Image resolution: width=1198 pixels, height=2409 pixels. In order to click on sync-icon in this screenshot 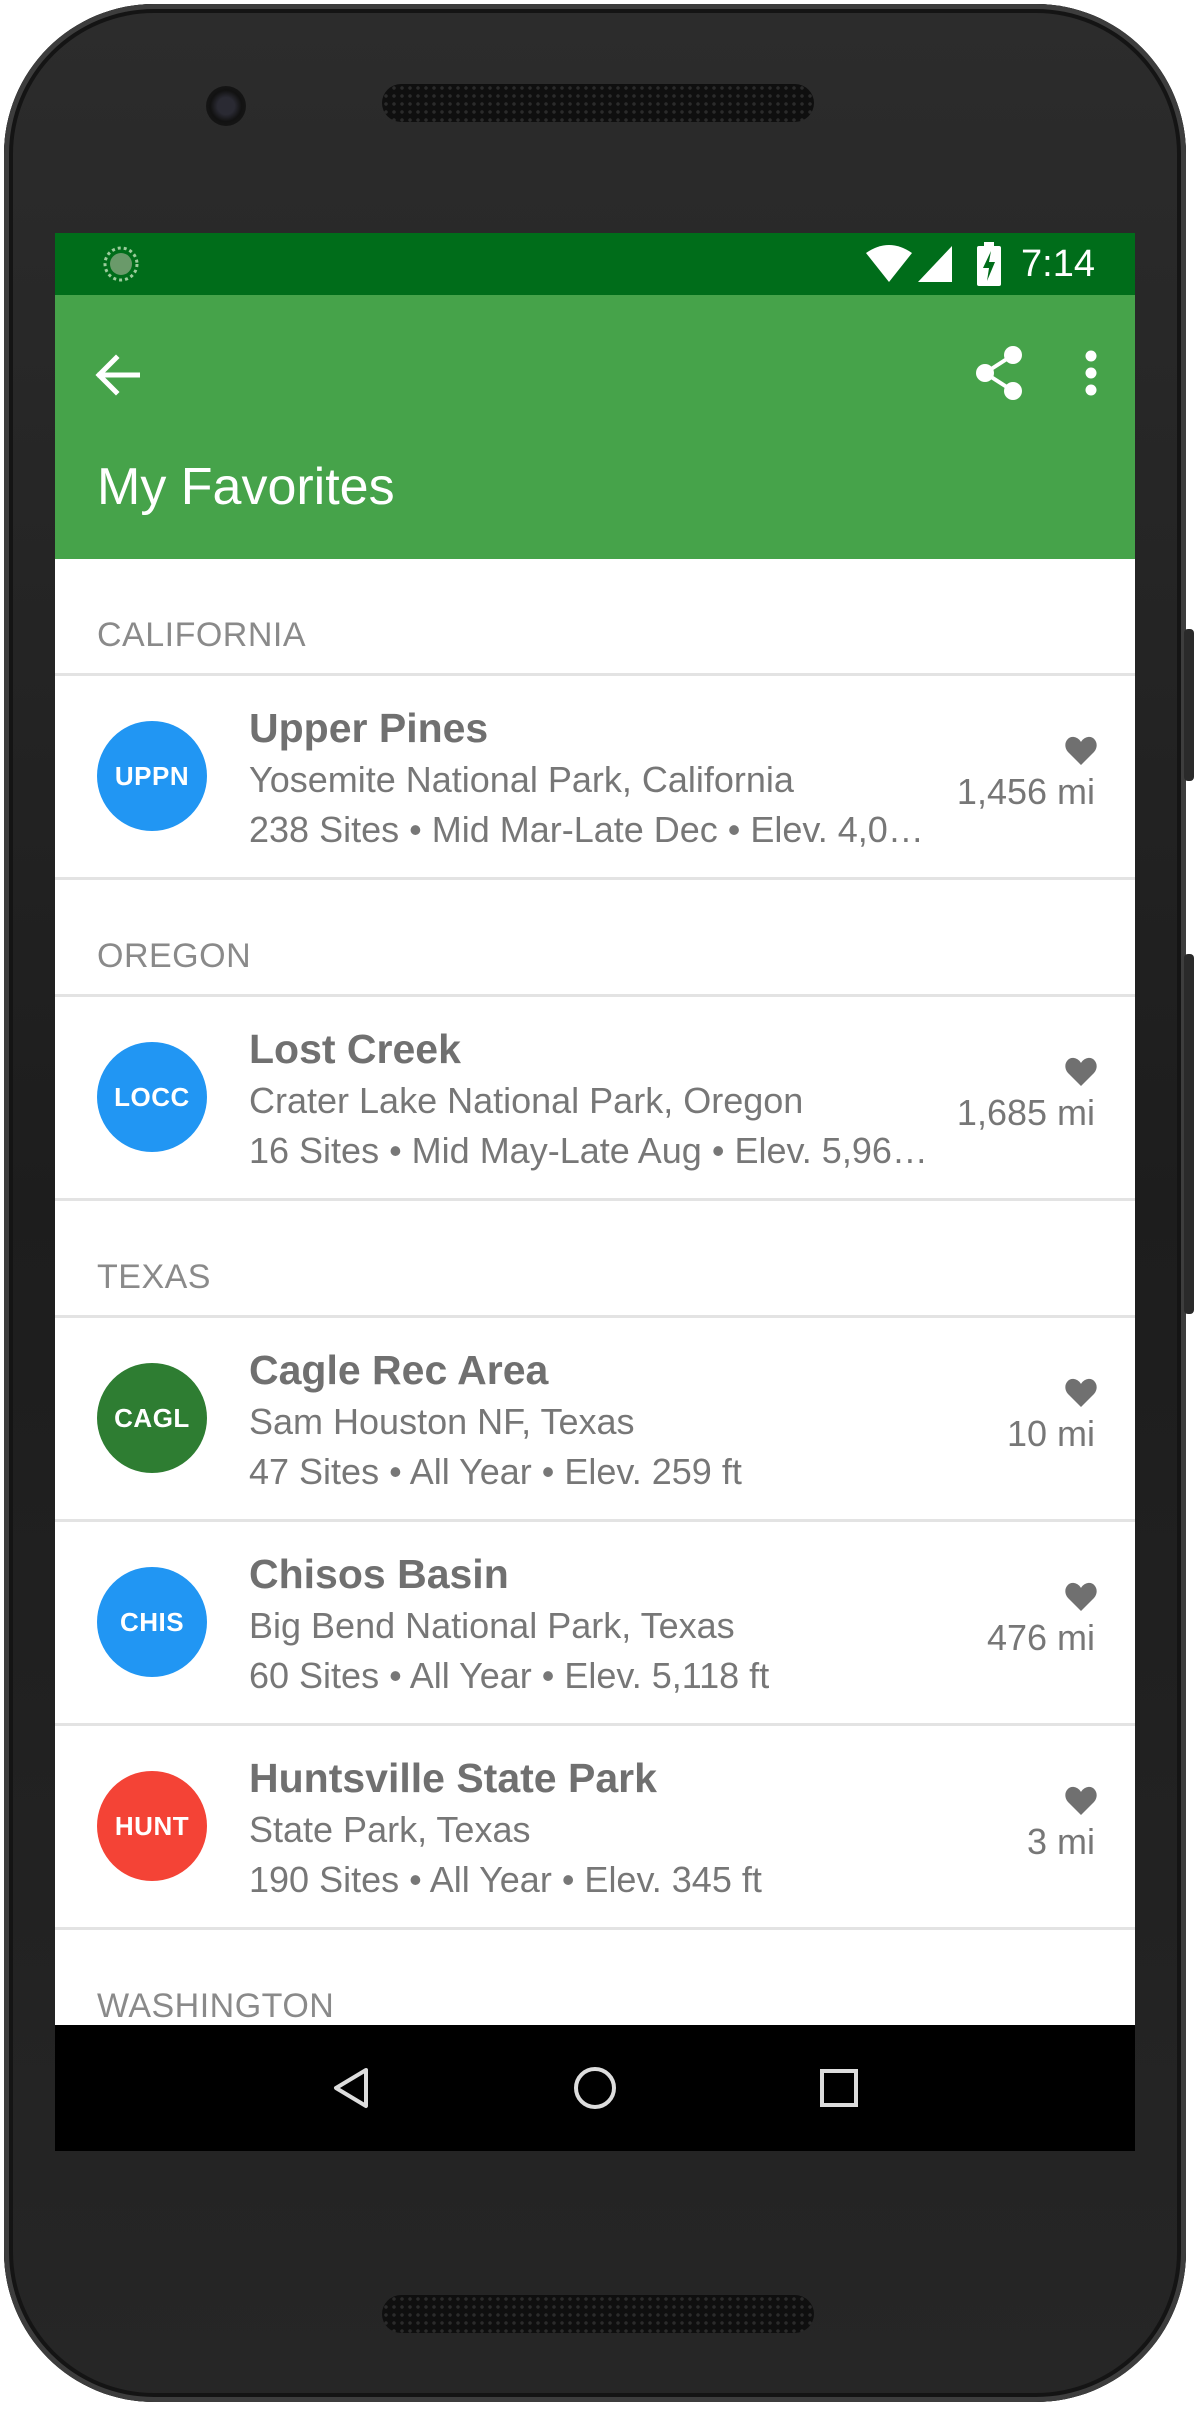, I will do `click(121, 266)`.